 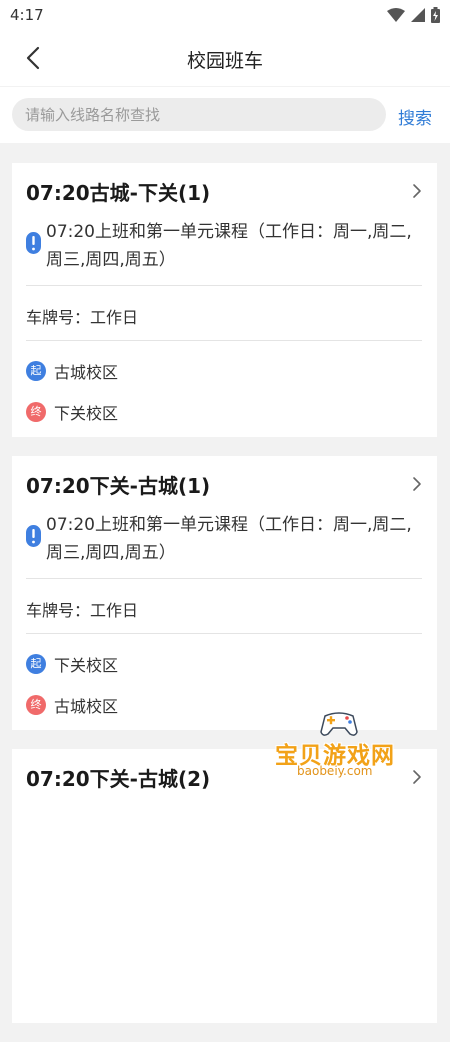 I want to click on start-stop: 起 古城校区, so click(x=72, y=371).